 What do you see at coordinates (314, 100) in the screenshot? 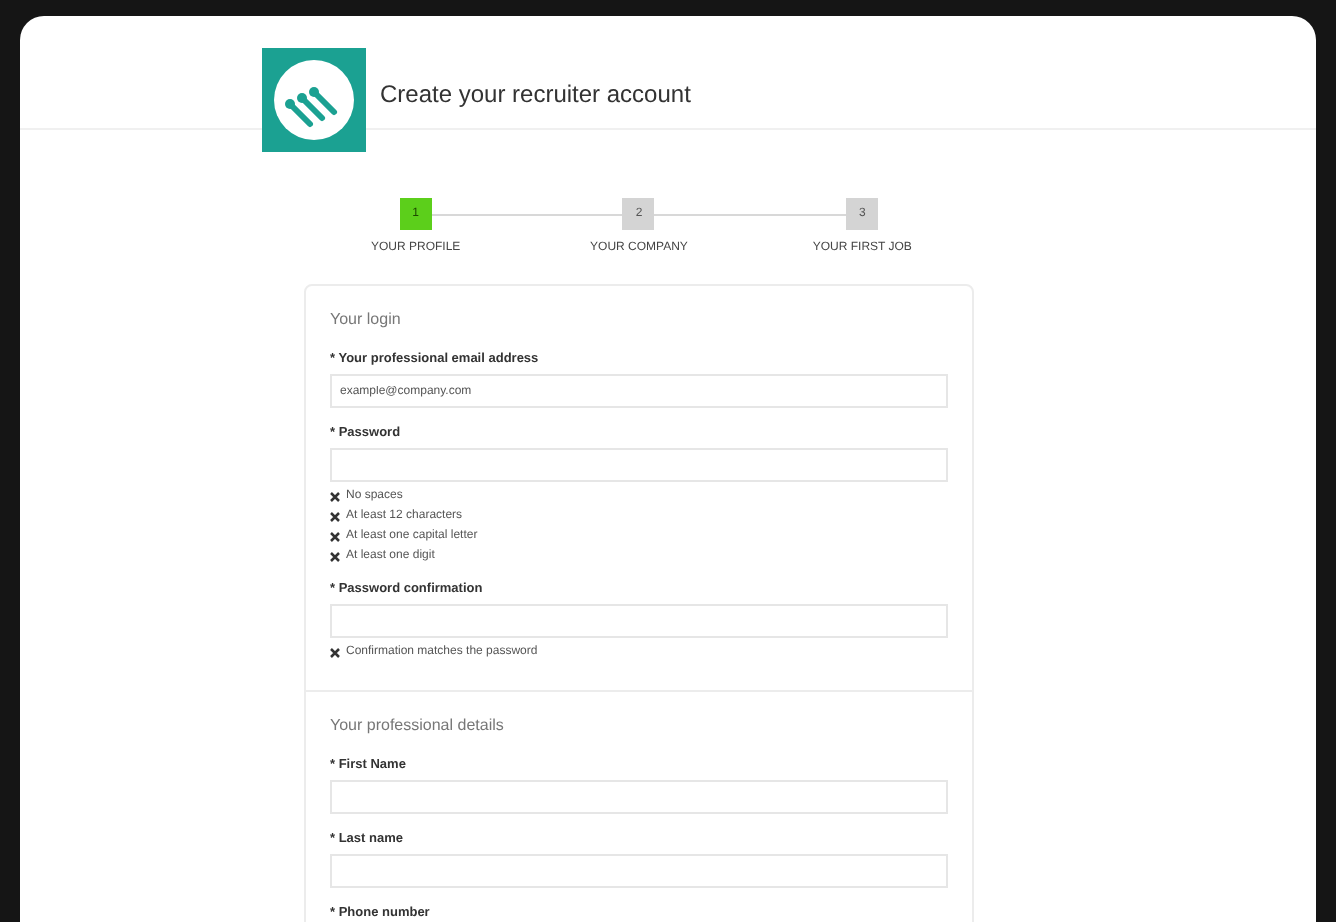
I see `logo-icon` at bounding box center [314, 100].